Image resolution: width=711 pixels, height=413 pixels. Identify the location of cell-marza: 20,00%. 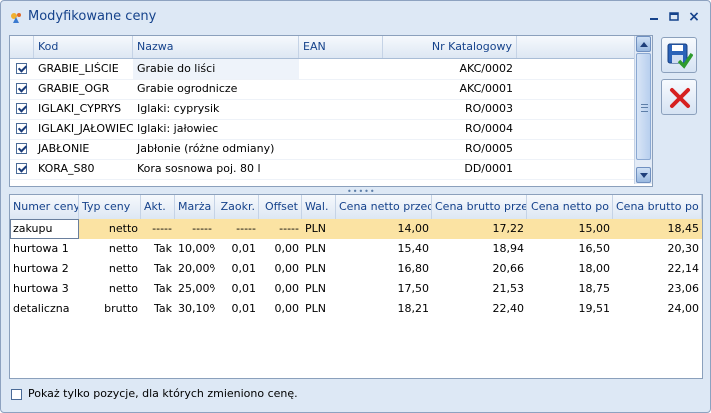
(195, 269).